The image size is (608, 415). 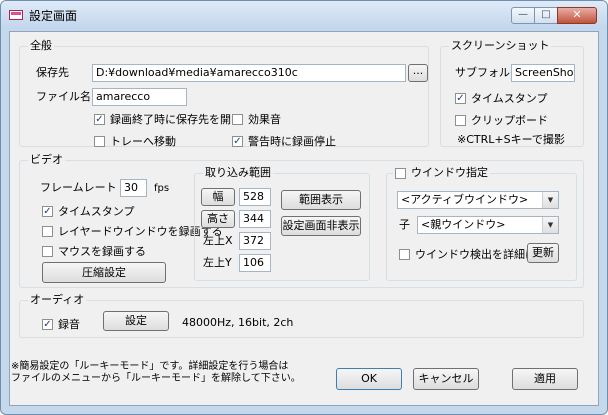 What do you see at coordinates (545, 379) in the screenshot?
I see `apply-button: 適用` at bounding box center [545, 379].